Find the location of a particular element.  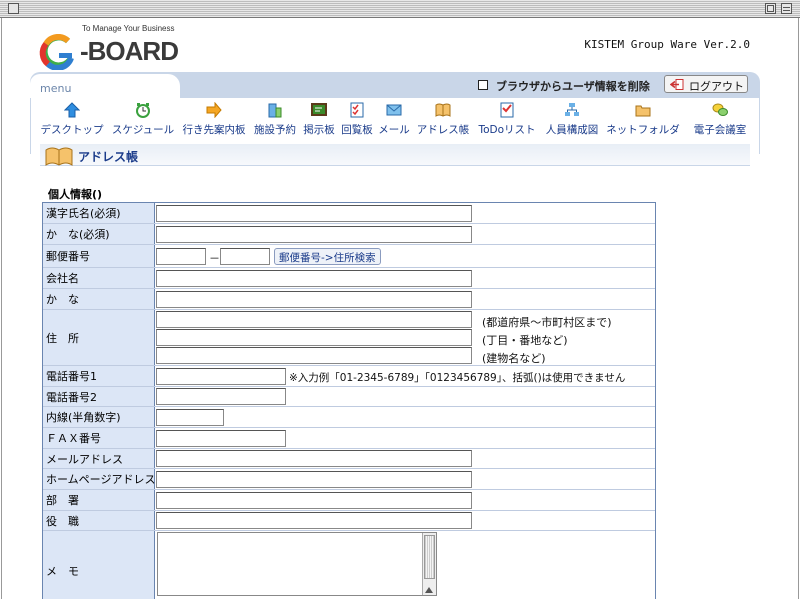

form-row-address: 住 所 (都道府県～市町村区まで) (丁目・番地など) (建物名など) is located at coordinates (349, 338).